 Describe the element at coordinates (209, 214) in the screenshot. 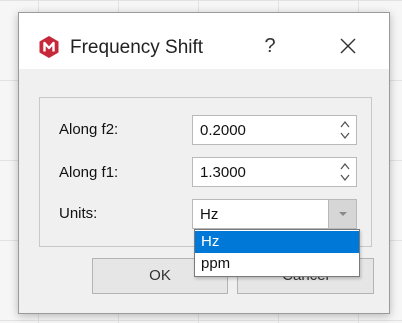

I see `units-selected-value: Hz` at that location.